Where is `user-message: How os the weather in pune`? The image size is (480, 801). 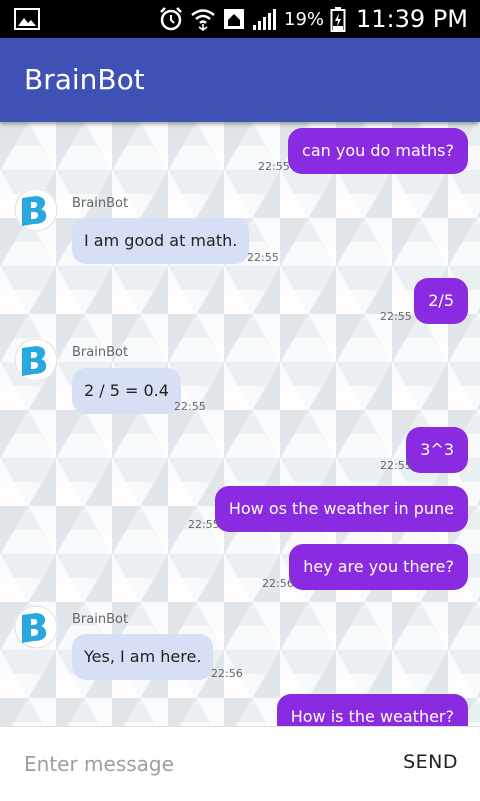
user-message: How os the weather in pune is located at coordinates (341, 509).